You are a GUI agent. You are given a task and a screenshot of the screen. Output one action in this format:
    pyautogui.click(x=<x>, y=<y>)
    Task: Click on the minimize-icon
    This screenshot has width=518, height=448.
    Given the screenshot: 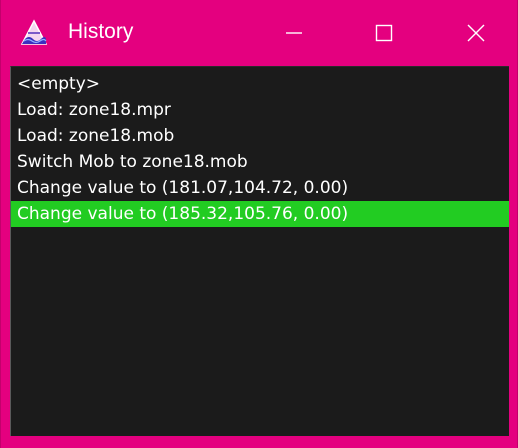 What is the action you would take?
    pyautogui.click(x=294, y=33)
    